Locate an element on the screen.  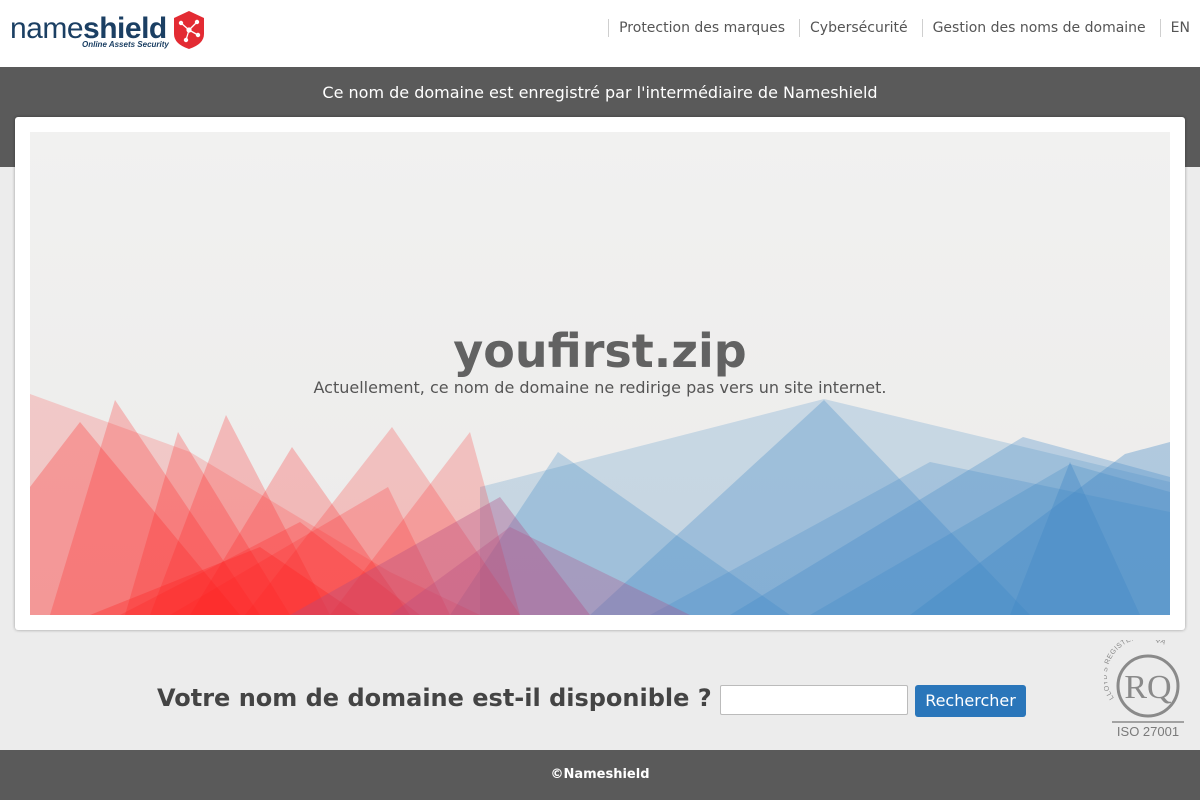
nav-item-protection-marques: Protection des marques is located at coordinates (703, 28).